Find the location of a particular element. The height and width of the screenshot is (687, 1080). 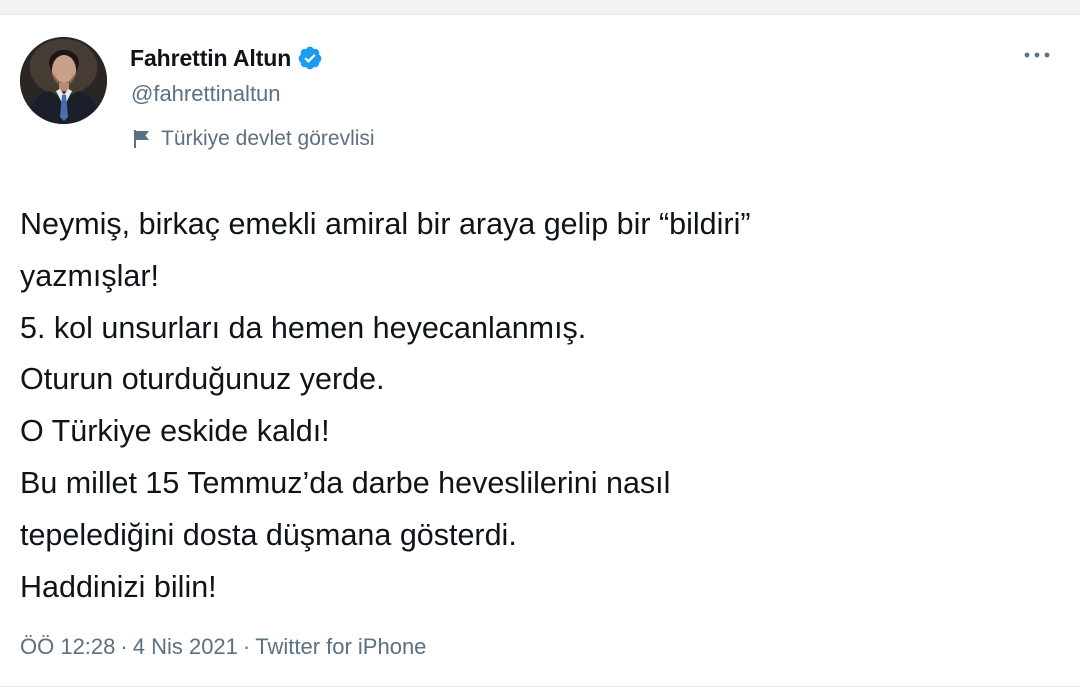

display-name: Fahrettin Altun is located at coordinates (210, 58).